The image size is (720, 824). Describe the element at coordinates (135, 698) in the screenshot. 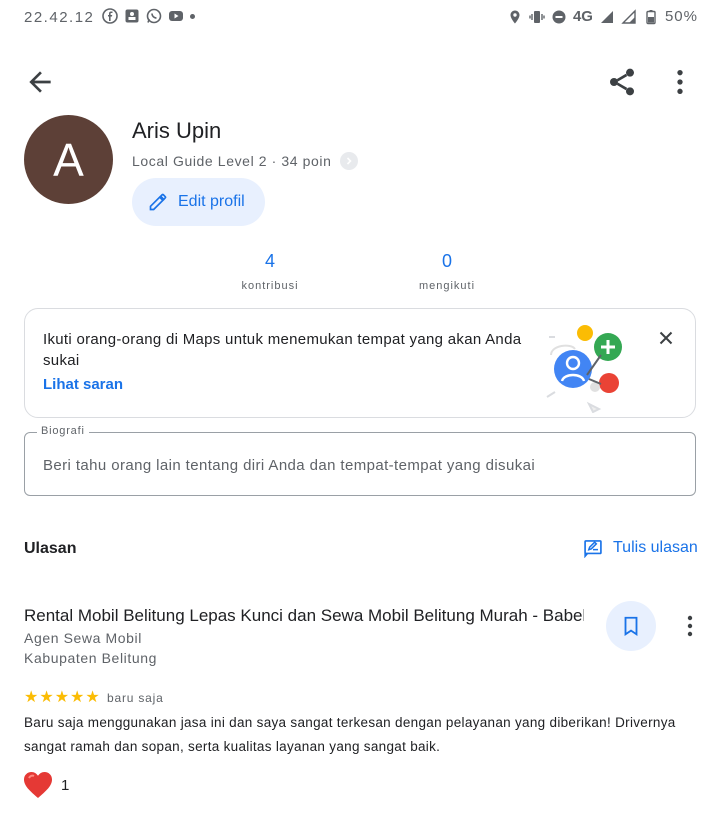

I see `review-time: baru saja` at that location.